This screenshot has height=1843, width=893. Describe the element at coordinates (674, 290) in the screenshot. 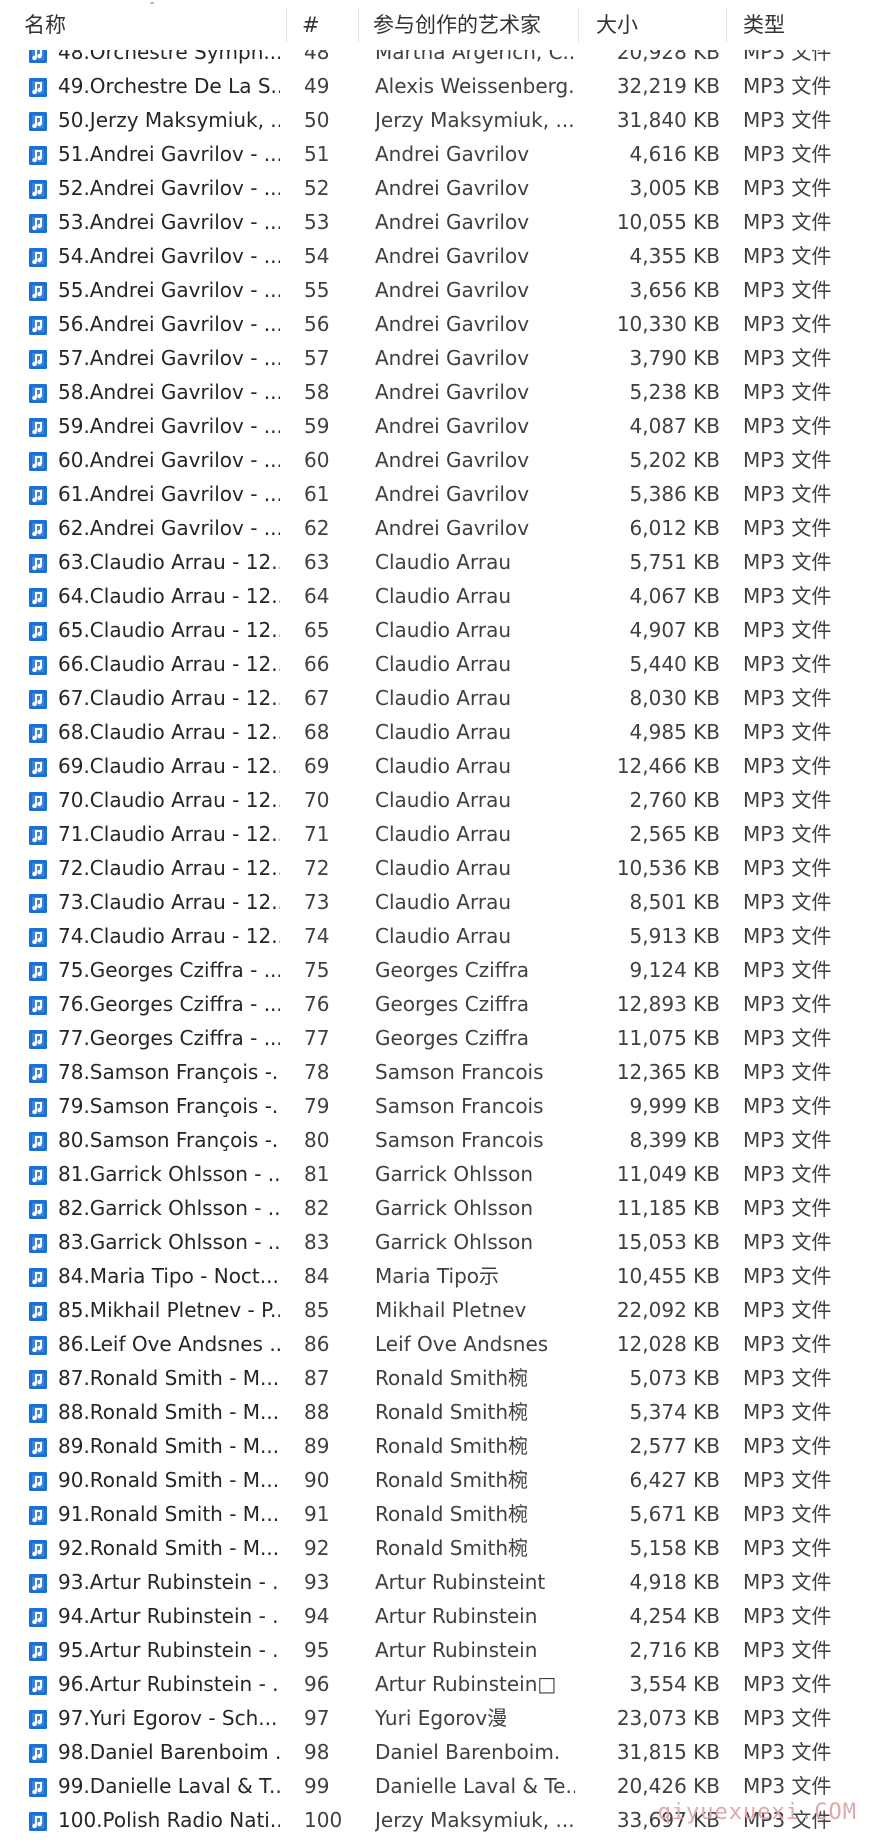

I see `file-size: 3,656 KB` at that location.